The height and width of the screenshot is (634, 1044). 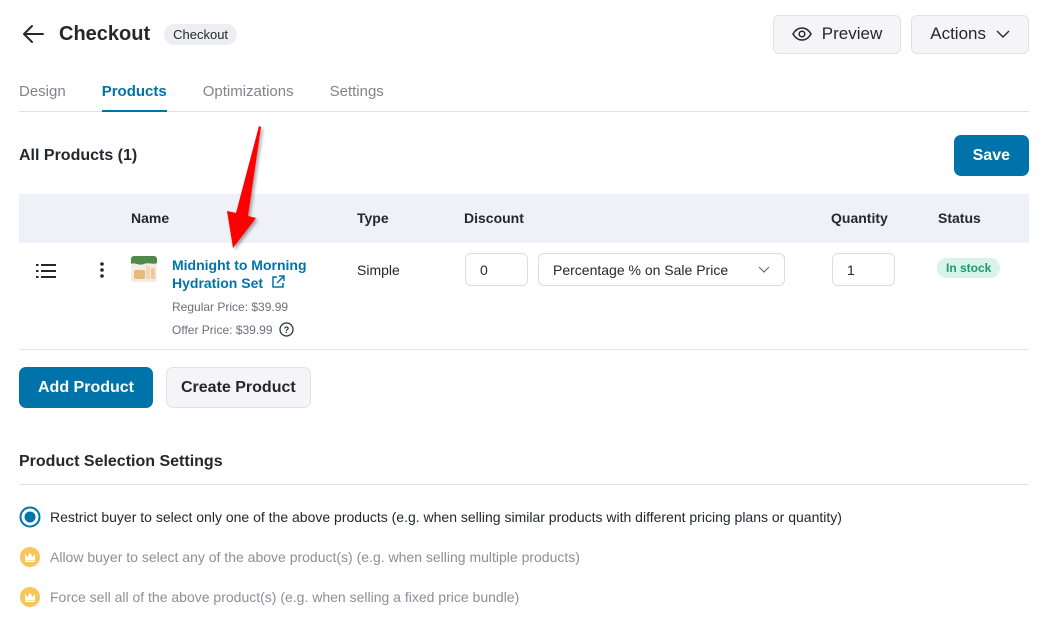 I want to click on page-header: Checkout Checkout Preview Actions, so click(x=524, y=34).